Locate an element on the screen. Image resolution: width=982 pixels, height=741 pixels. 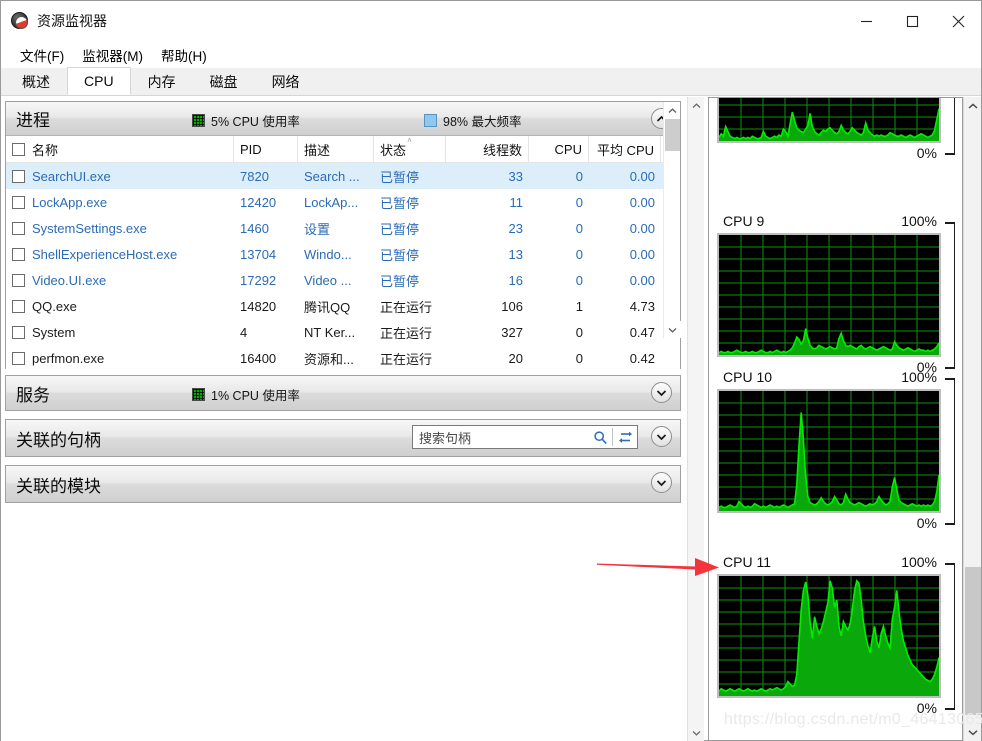
column-header-status: ˄ 状态 is located at coordinates (410, 149).